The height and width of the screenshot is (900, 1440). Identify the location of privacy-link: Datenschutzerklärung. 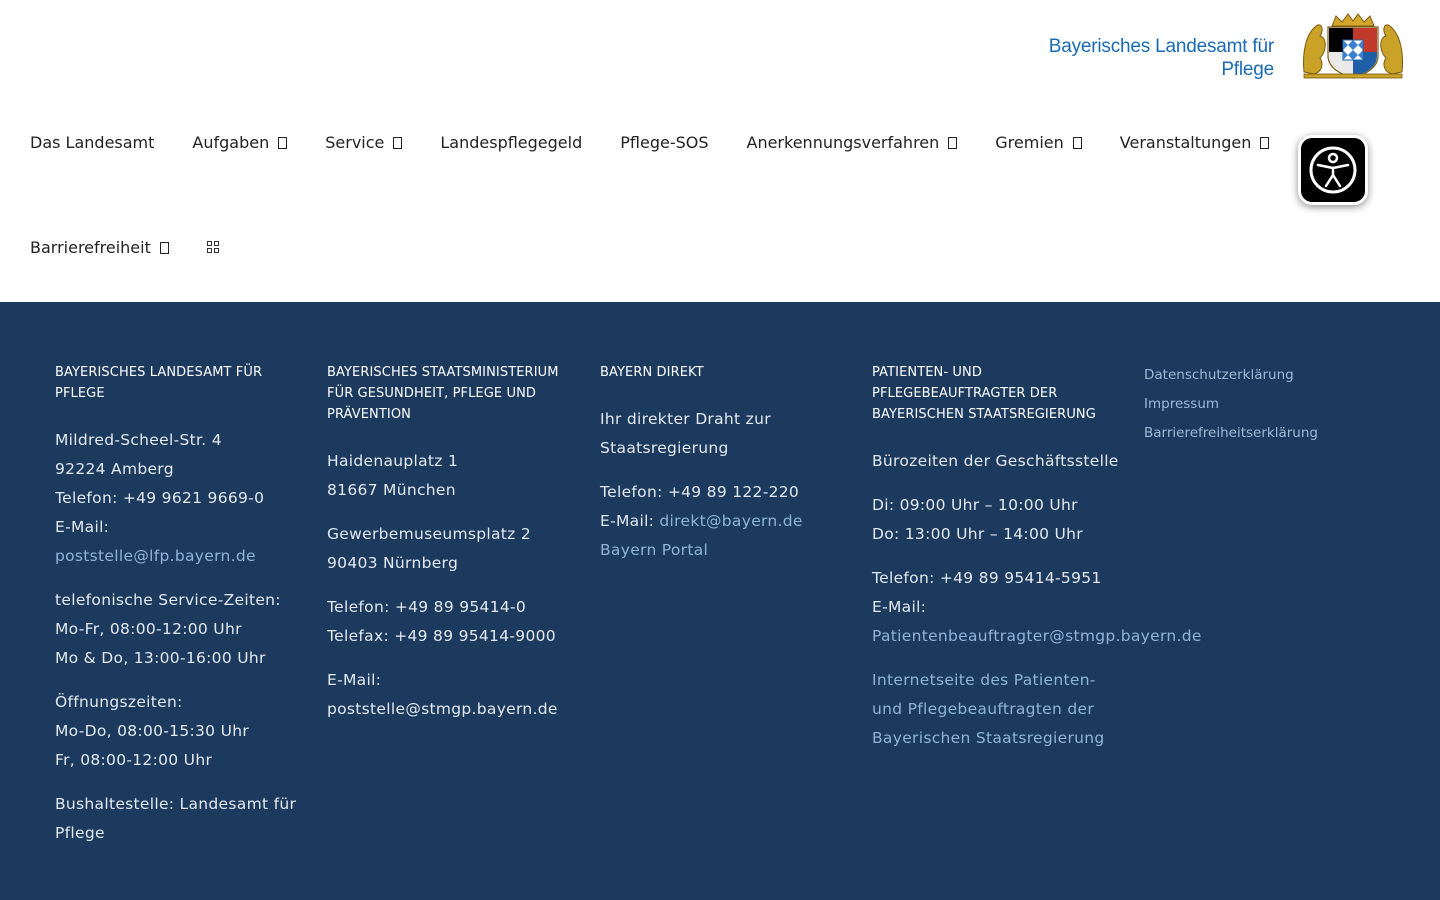
(1269, 375).